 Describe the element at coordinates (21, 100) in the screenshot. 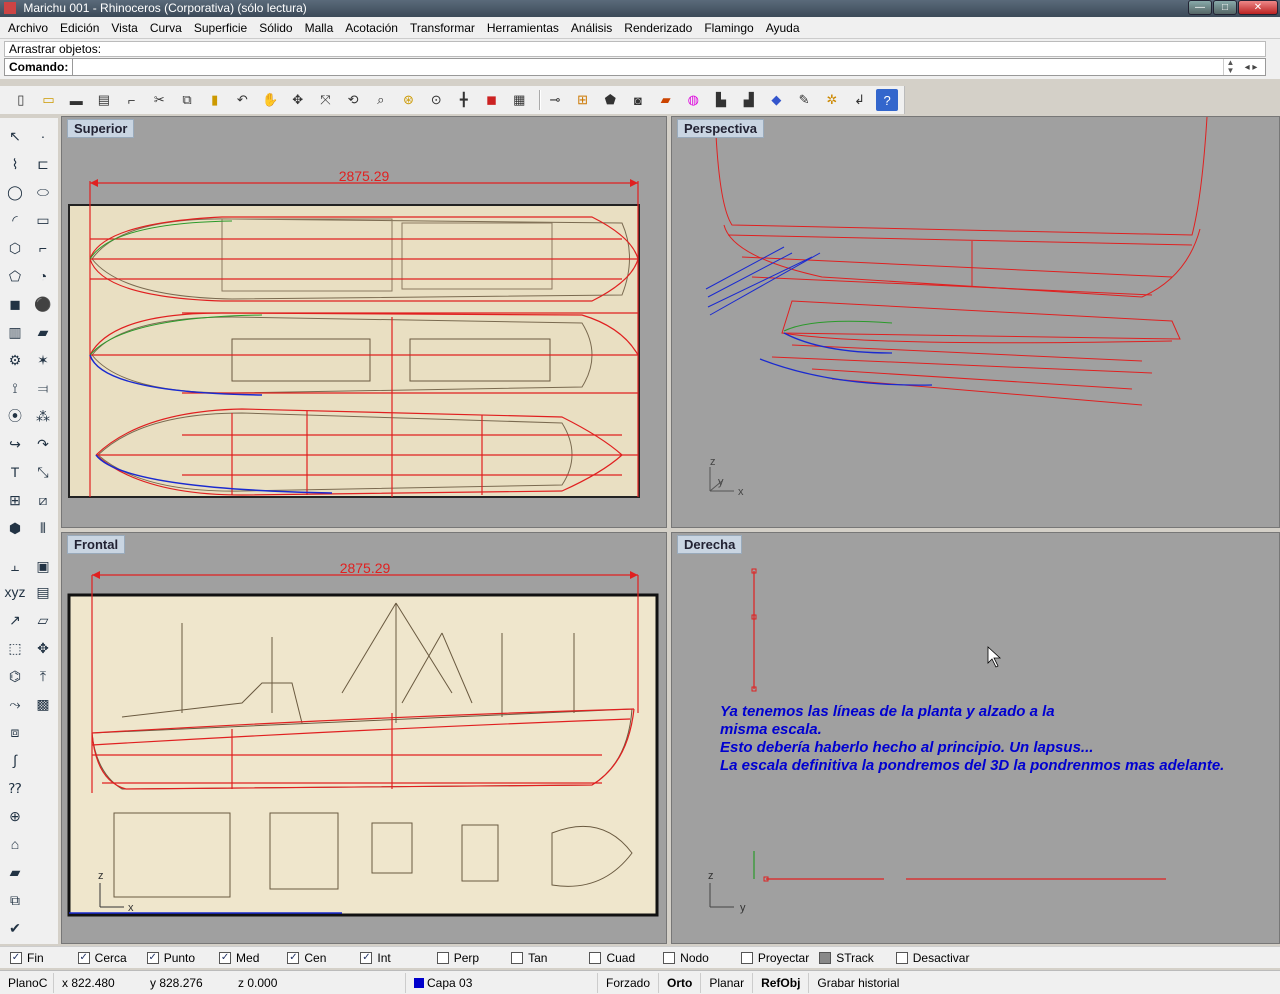

I see `new-file-icon: ▯` at that location.